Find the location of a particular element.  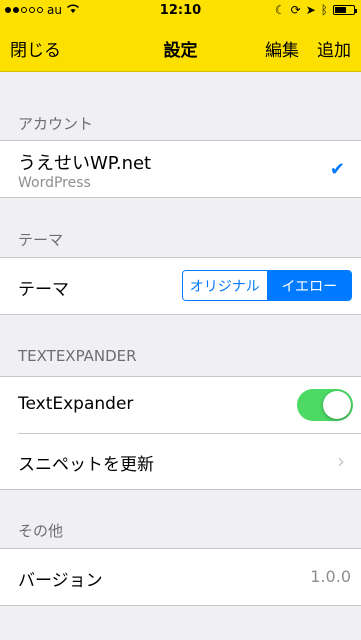

toggle-knob is located at coordinates (337, 405).